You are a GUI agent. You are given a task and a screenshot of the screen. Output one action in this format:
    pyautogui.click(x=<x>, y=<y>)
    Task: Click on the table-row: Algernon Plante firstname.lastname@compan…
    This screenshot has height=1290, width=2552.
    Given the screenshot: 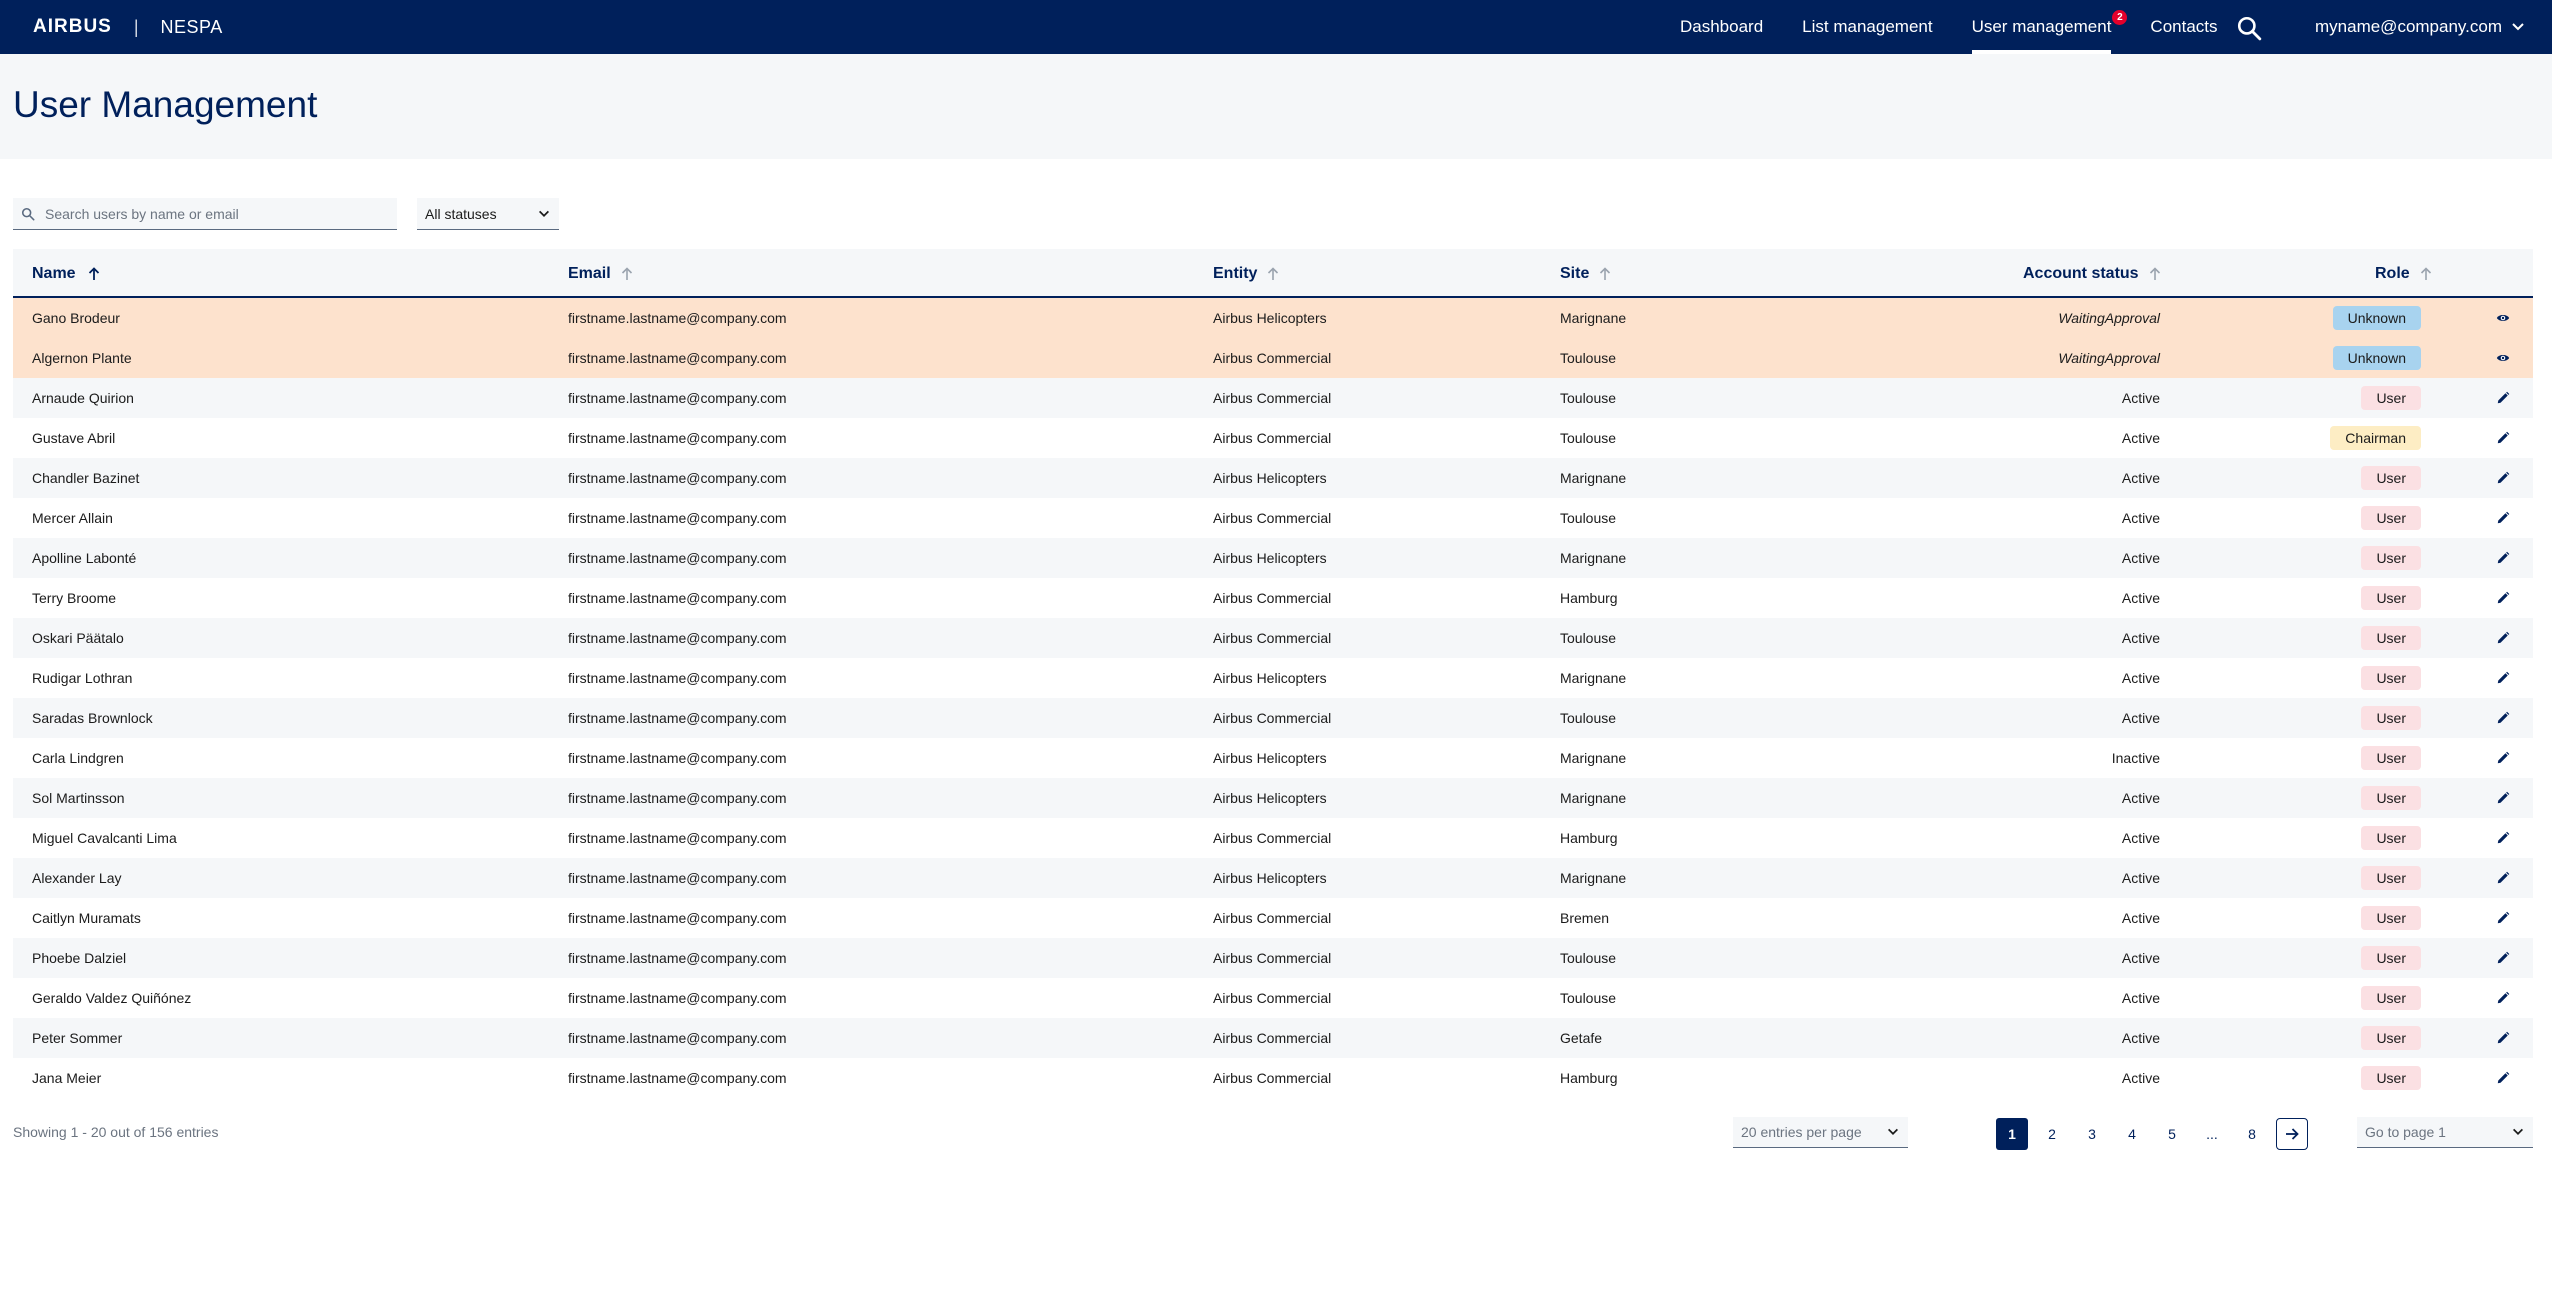 What is the action you would take?
    pyautogui.click(x=1273, y=358)
    